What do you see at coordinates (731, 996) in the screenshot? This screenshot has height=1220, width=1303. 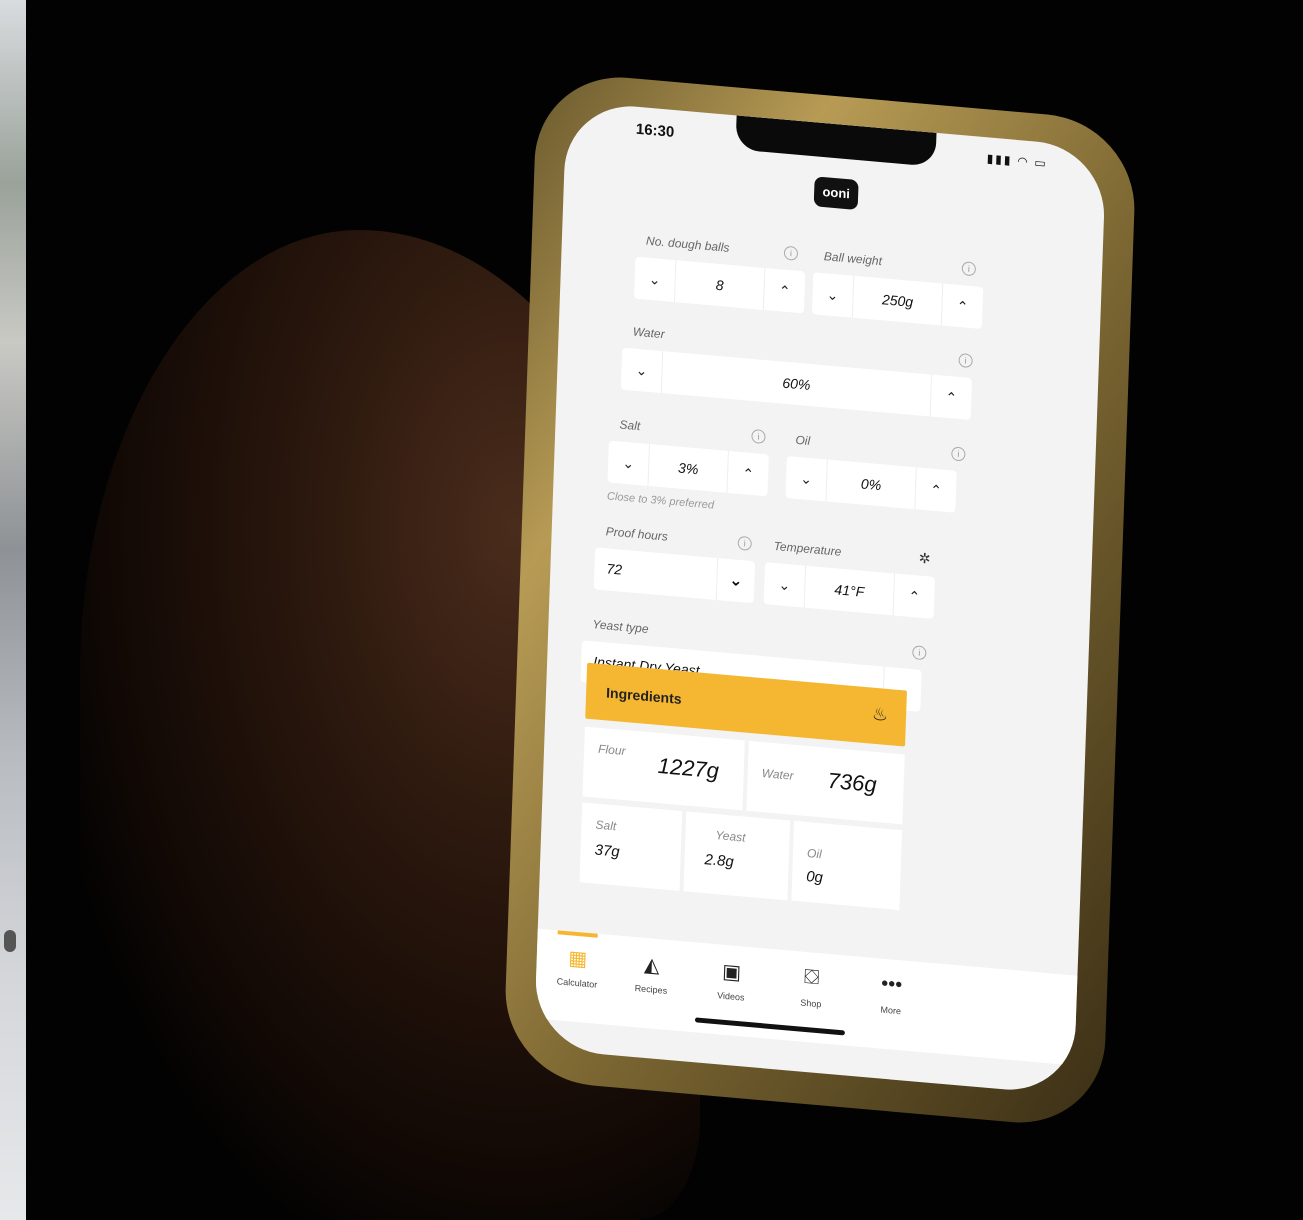 I see `tab-label: Videos` at bounding box center [731, 996].